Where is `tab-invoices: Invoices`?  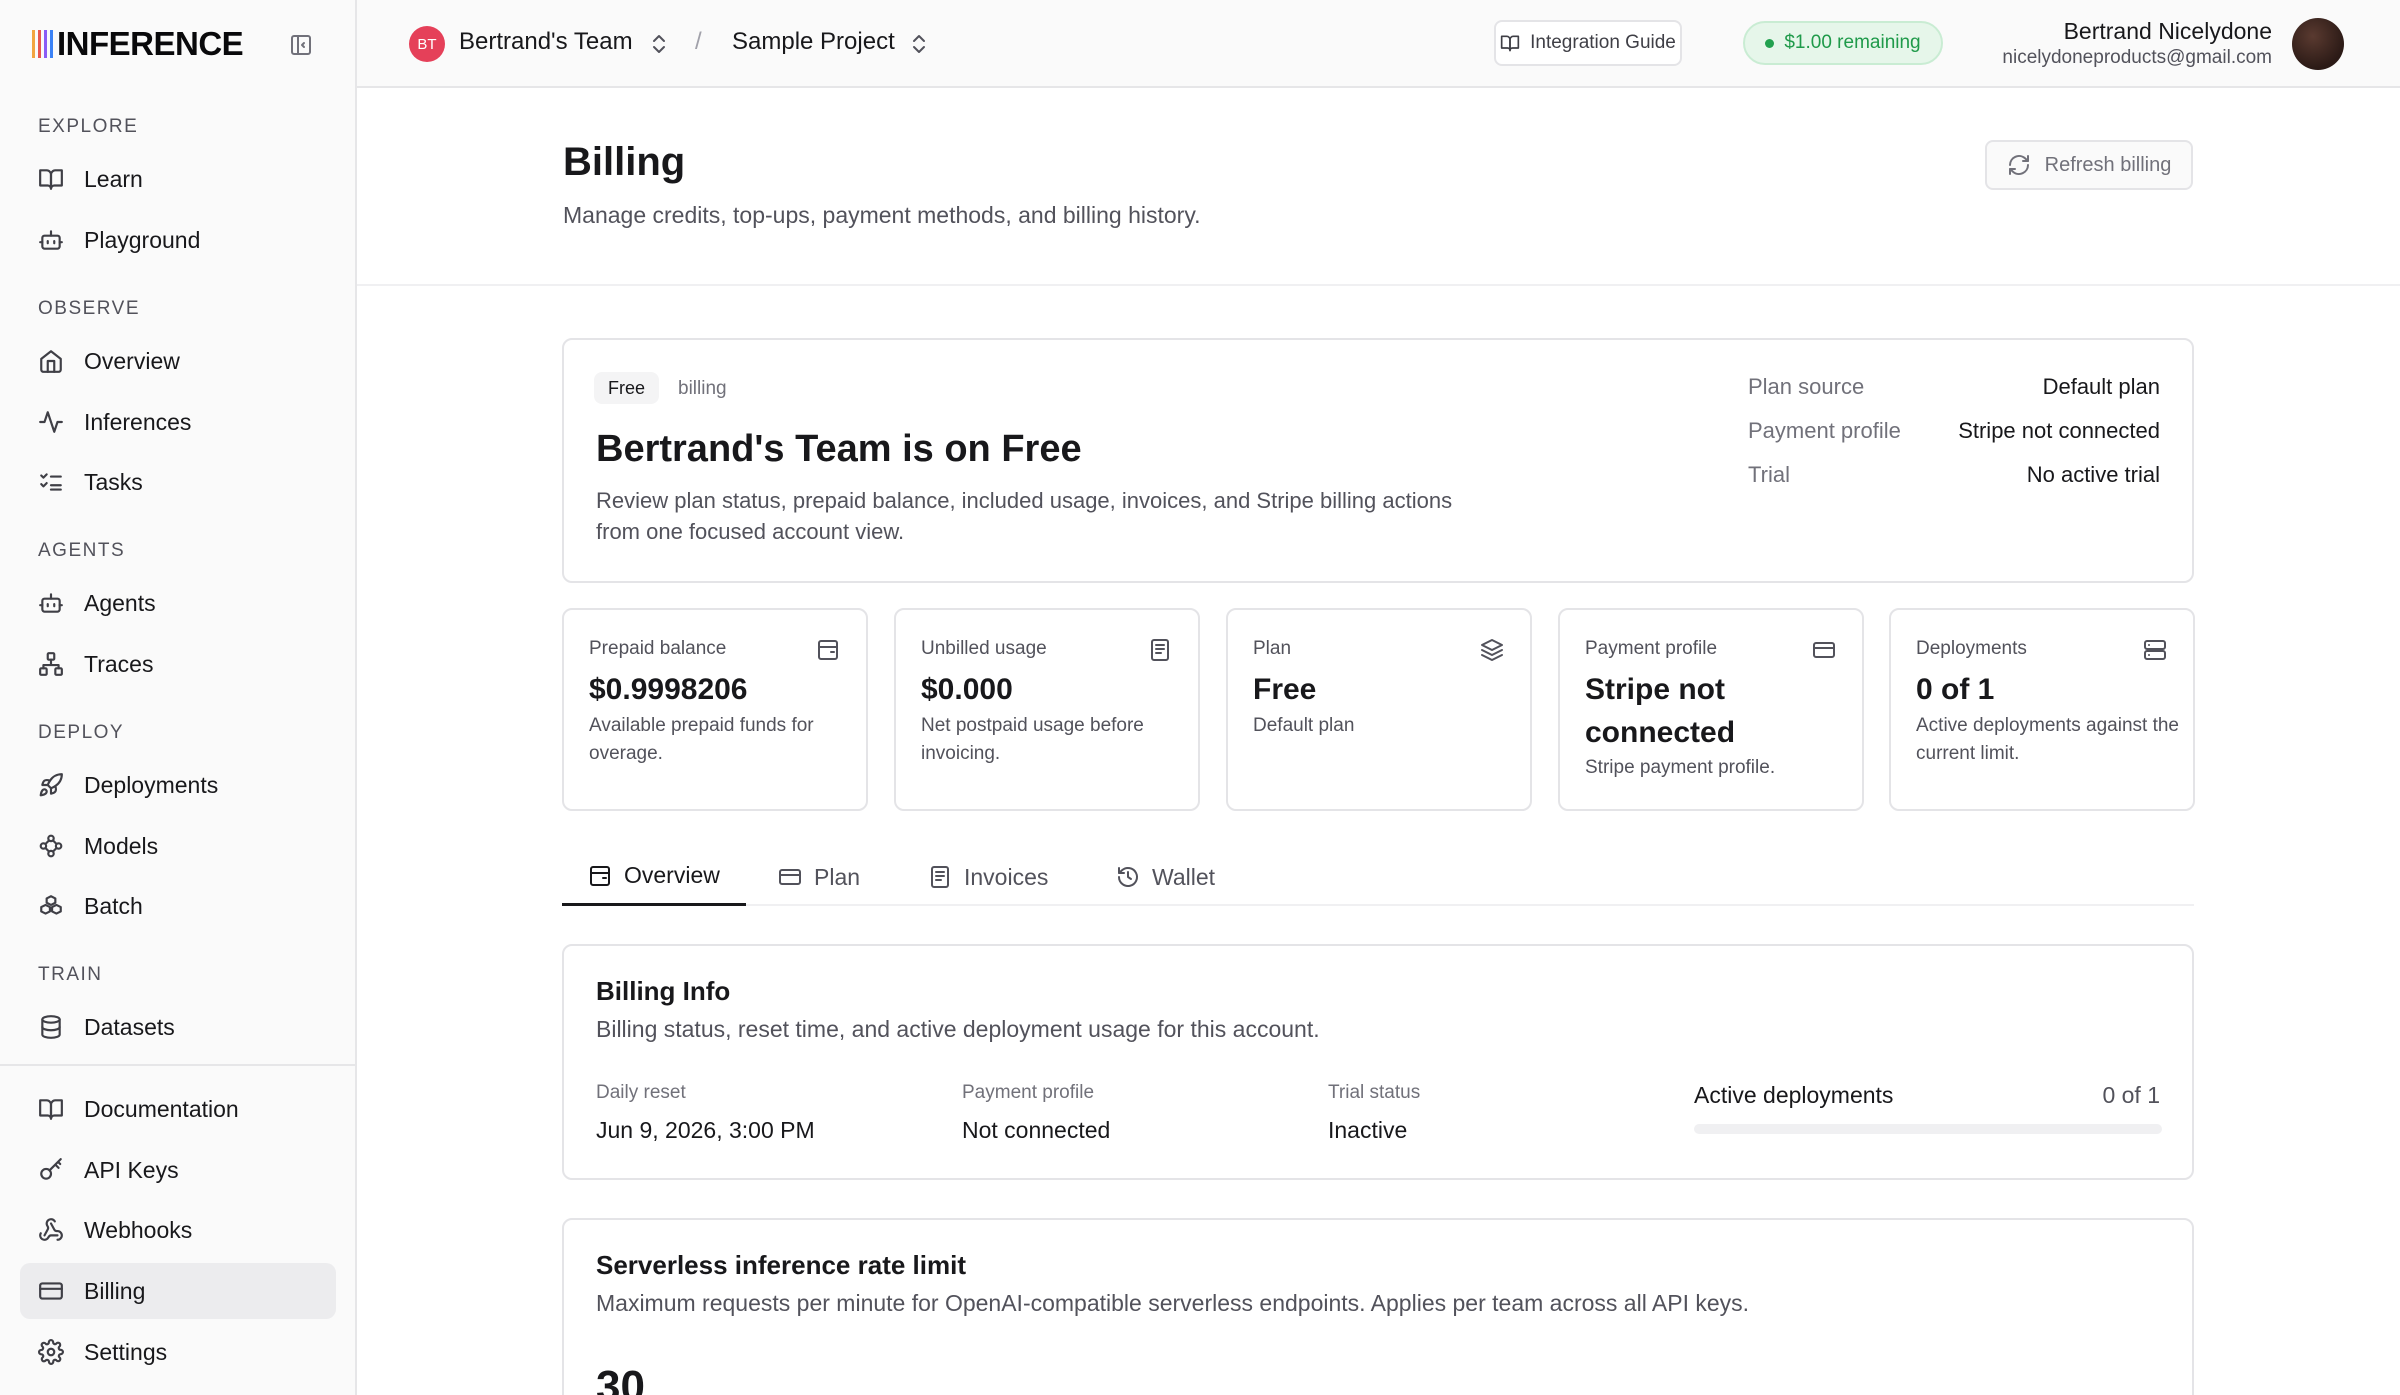 tab-invoices: Invoices is located at coordinates (988, 877).